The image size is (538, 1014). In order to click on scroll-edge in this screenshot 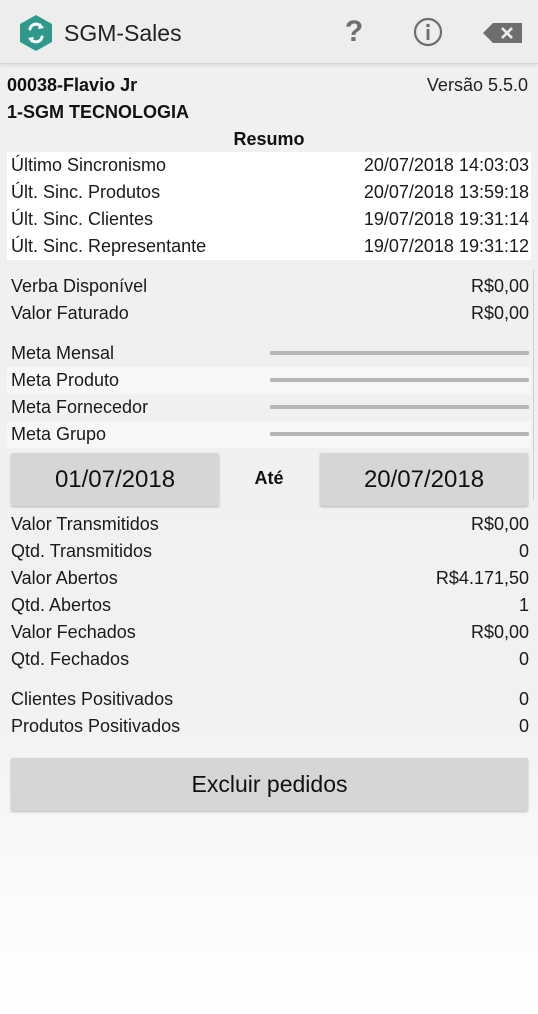, I will do `click(535, 385)`.